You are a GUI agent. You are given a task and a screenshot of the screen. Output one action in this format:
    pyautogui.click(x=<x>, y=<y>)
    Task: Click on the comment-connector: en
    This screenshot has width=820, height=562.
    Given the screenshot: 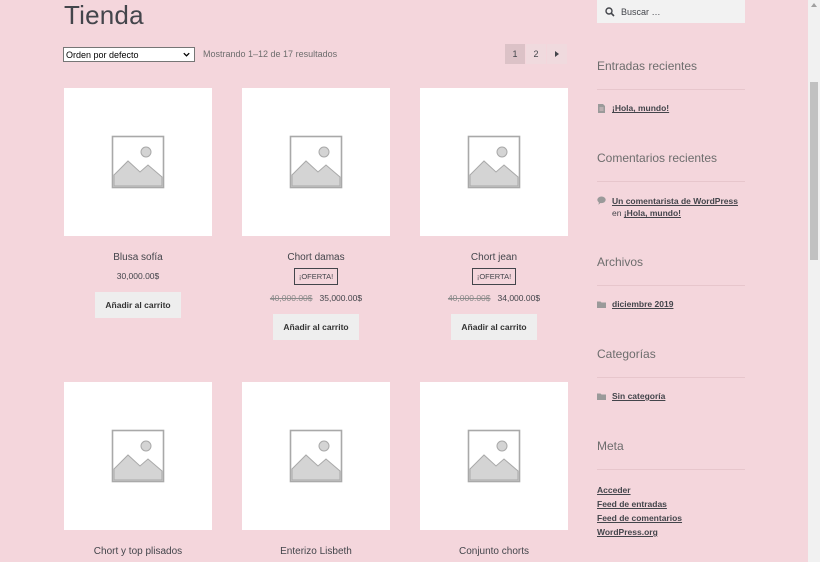 What is the action you would take?
    pyautogui.click(x=617, y=213)
    